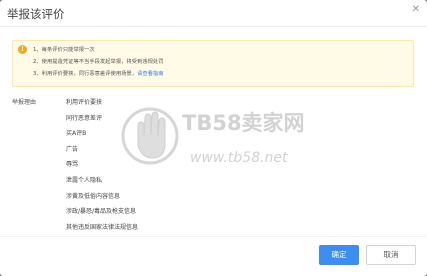 Image resolution: width=427 pixels, height=276 pixels. I want to click on header-divider, so click(213, 26).